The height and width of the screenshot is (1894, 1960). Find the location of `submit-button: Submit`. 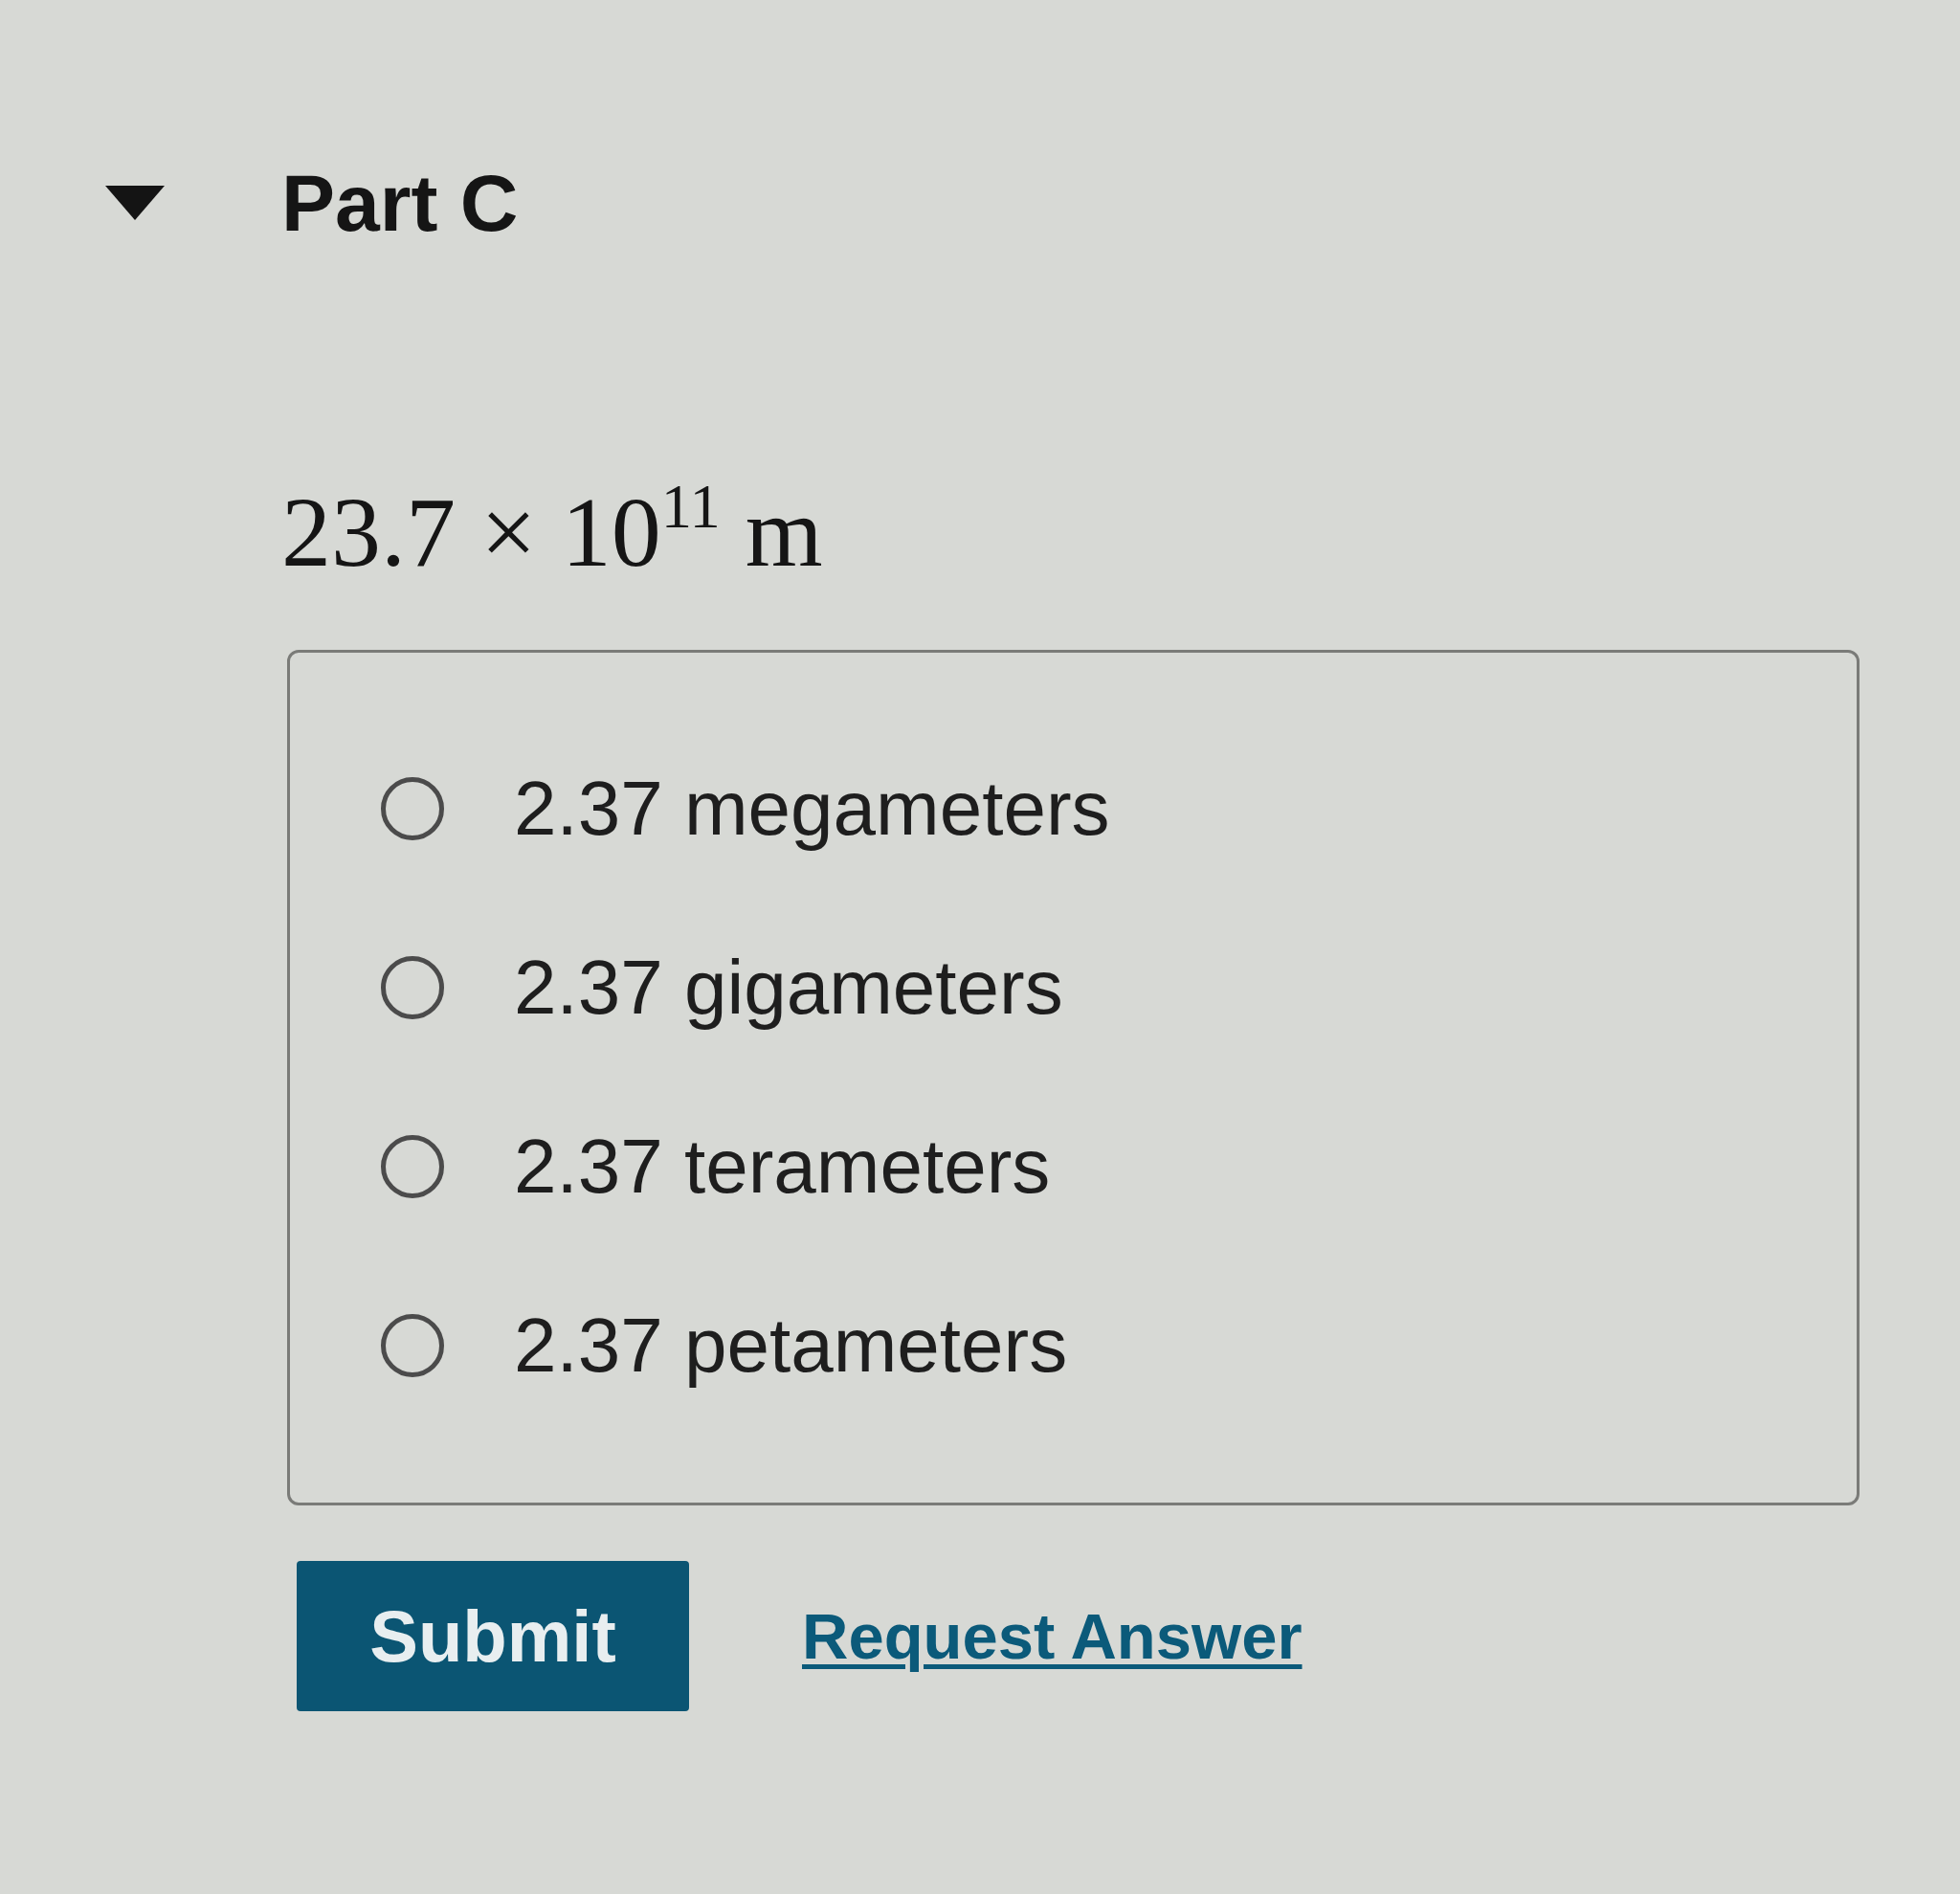

submit-button: Submit is located at coordinates (493, 1635).